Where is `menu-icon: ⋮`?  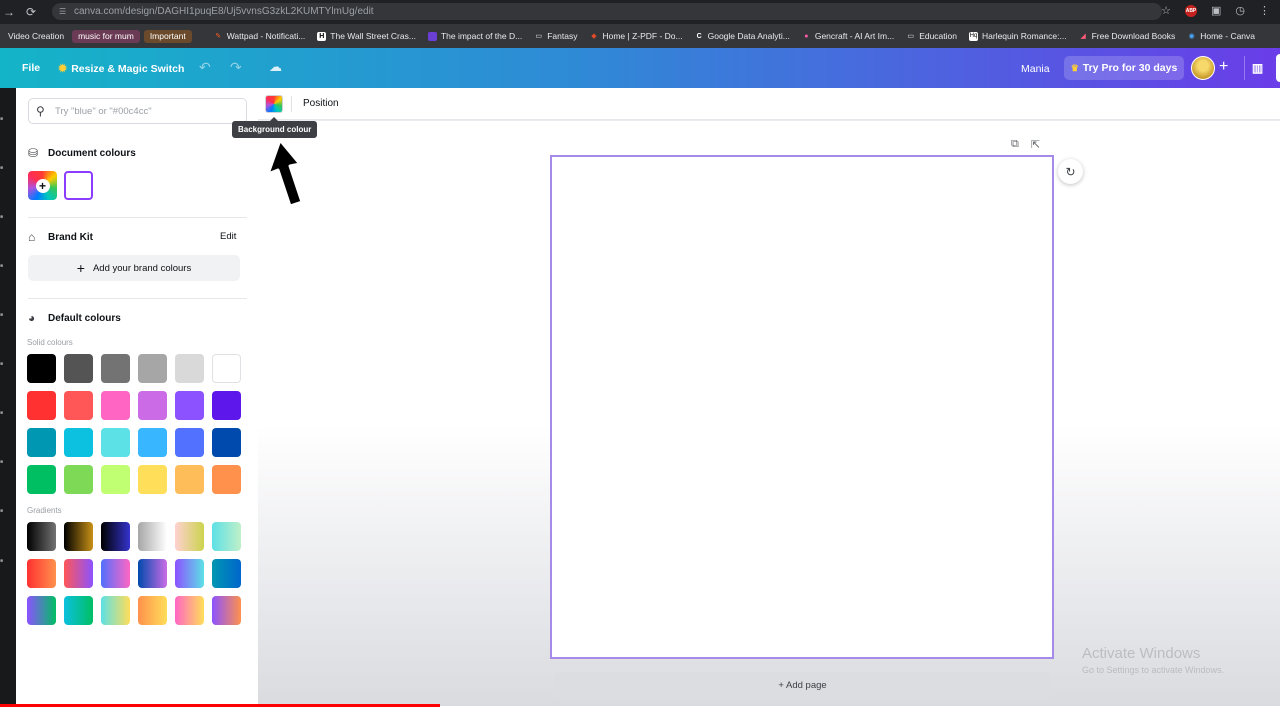 menu-icon: ⋮ is located at coordinates (1264, 10).